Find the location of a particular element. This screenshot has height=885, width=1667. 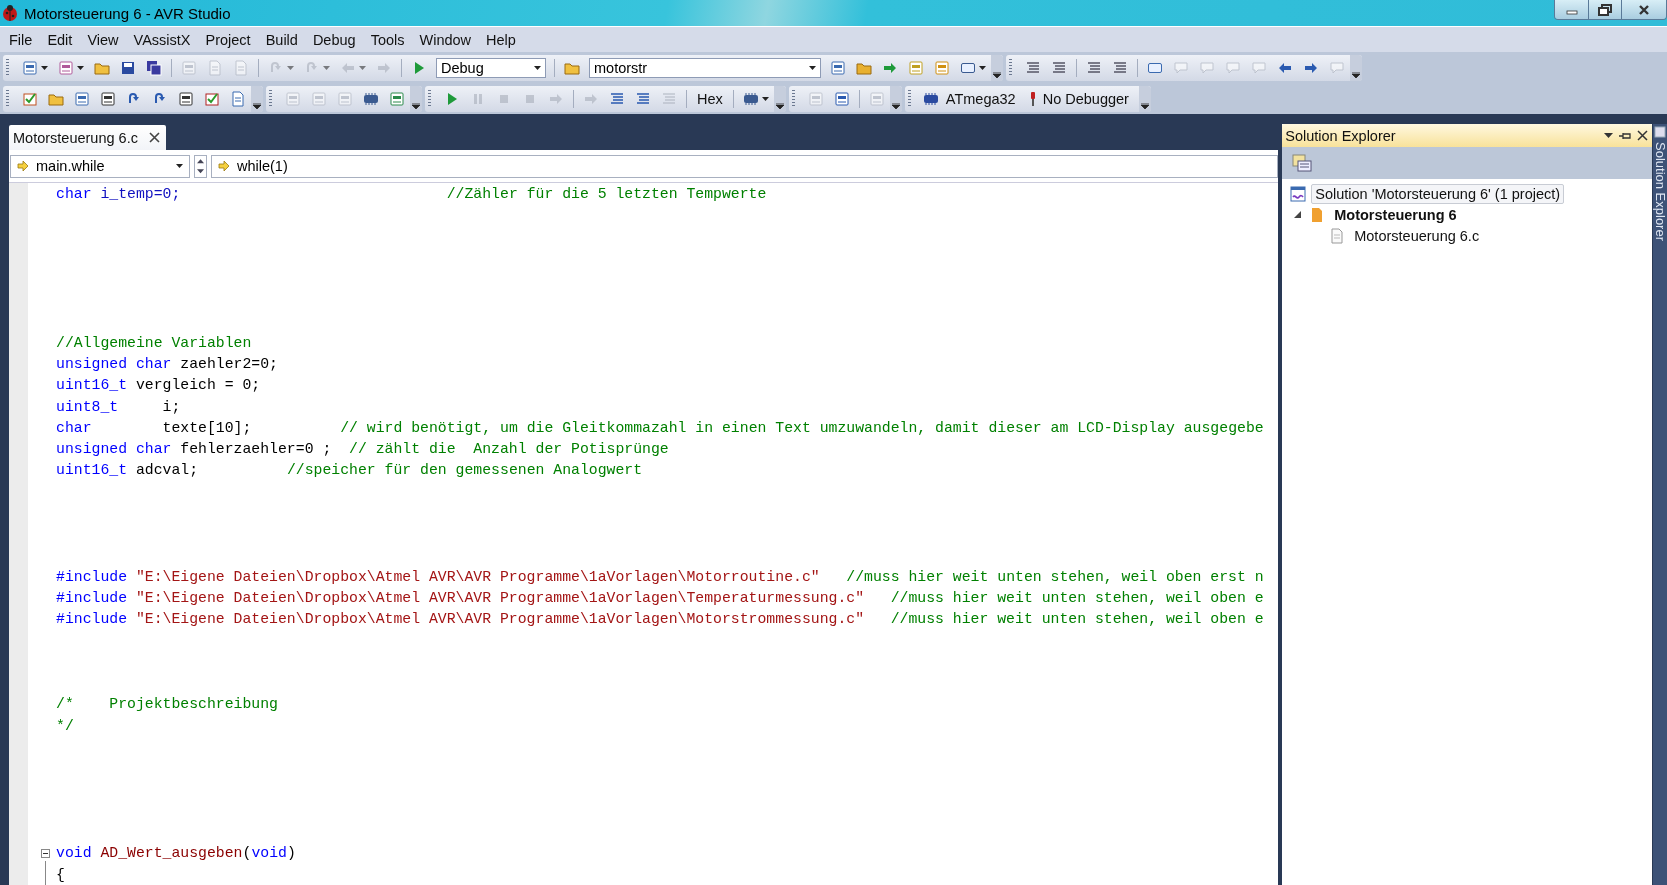

tree-item: Motorsteuerung 6.c is located at coordinates (1417, 235).